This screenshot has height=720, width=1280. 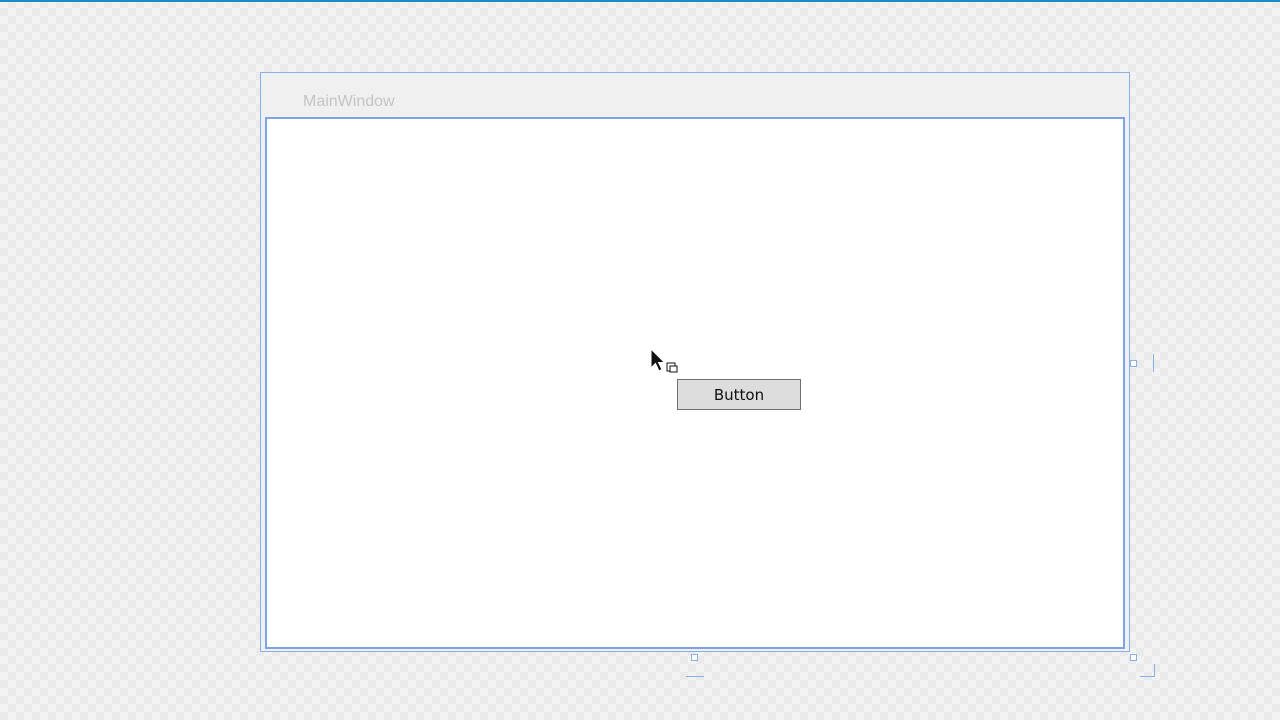 What do you see at coordinates (695, 676) in the screenshot?
I see `width-guide-line` at bounding box center [695, 676].